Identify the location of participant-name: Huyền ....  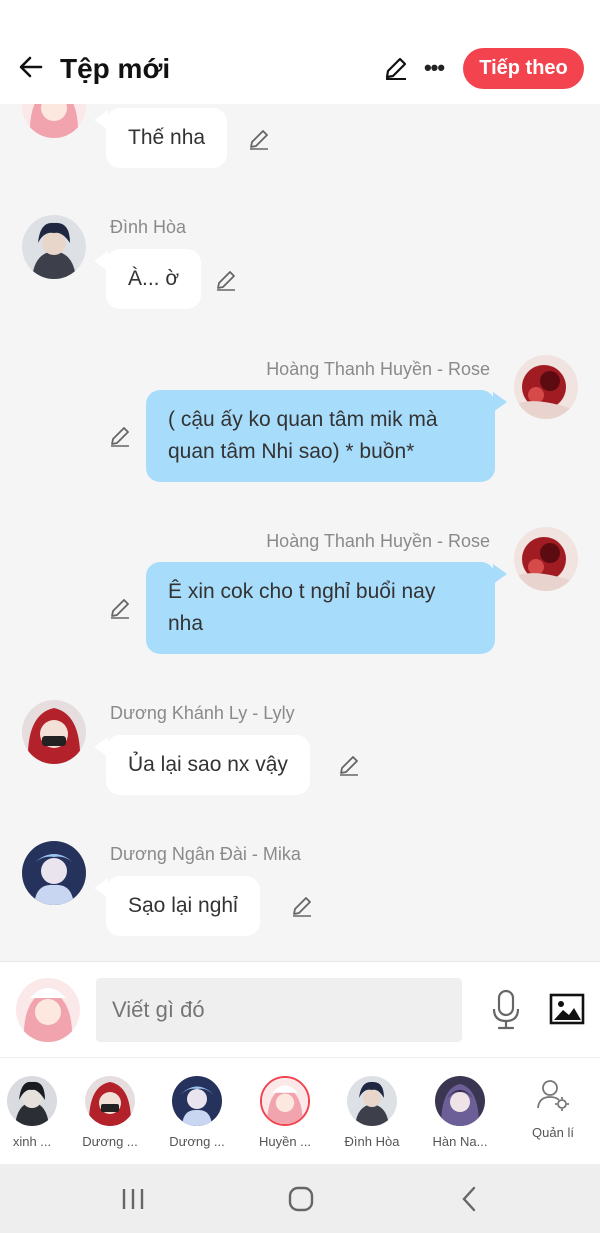
(285, 1141).